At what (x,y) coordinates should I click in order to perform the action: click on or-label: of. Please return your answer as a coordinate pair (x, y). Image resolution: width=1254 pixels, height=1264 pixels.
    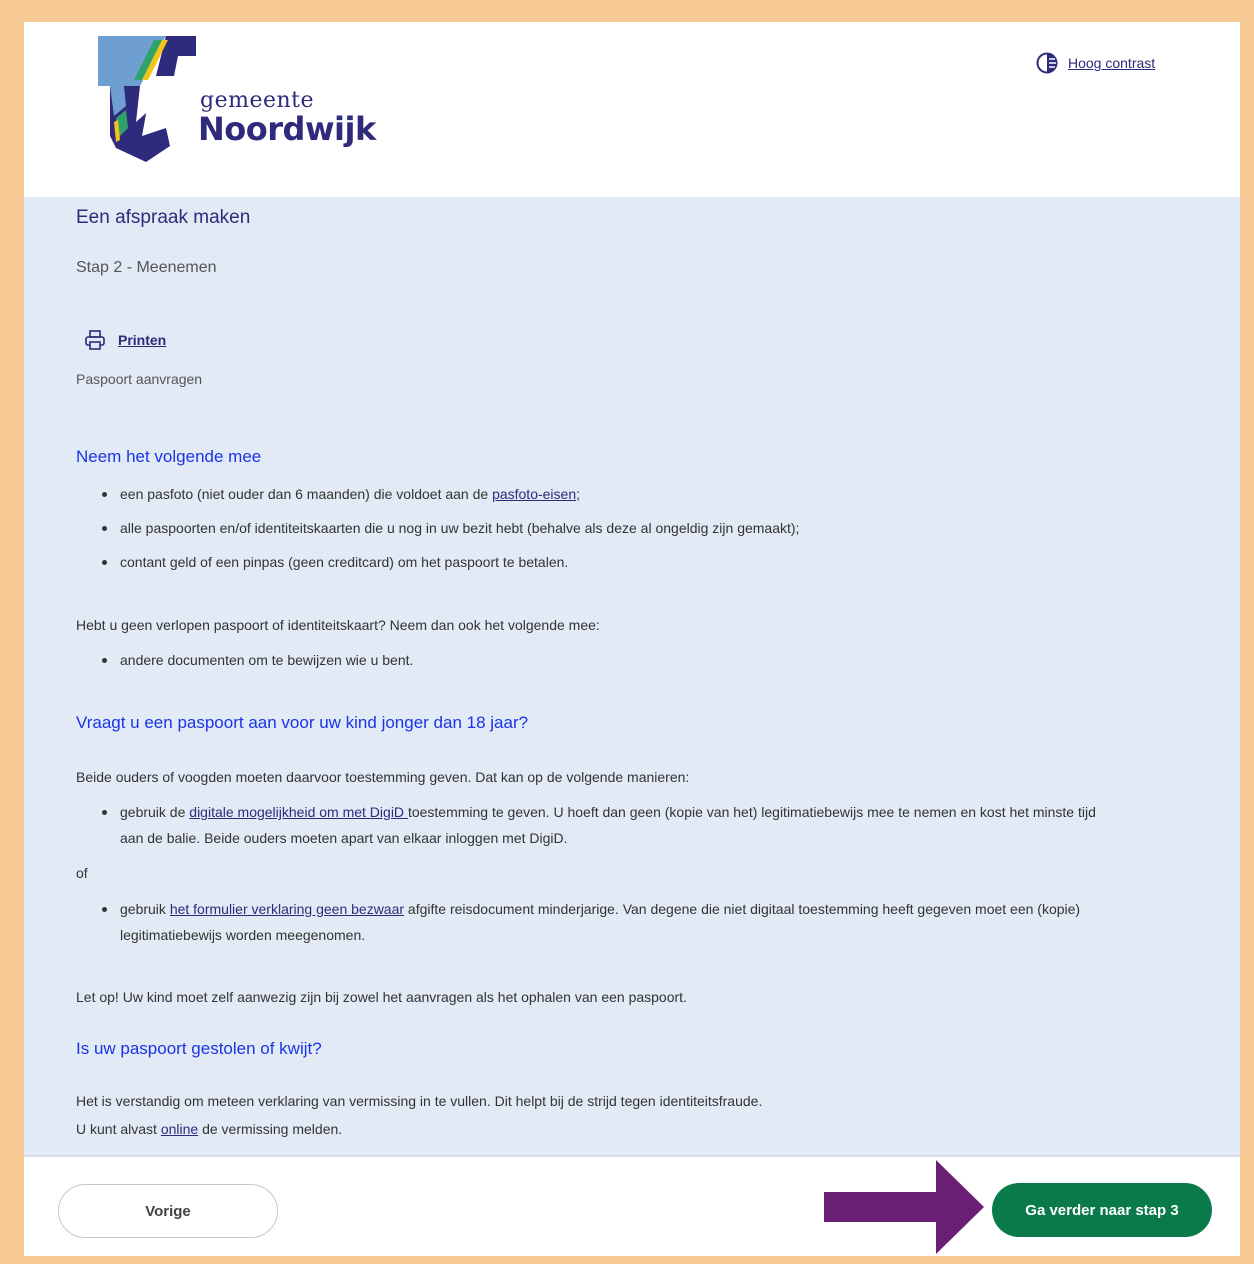
    Looking at the image, I should click on (82, 873).